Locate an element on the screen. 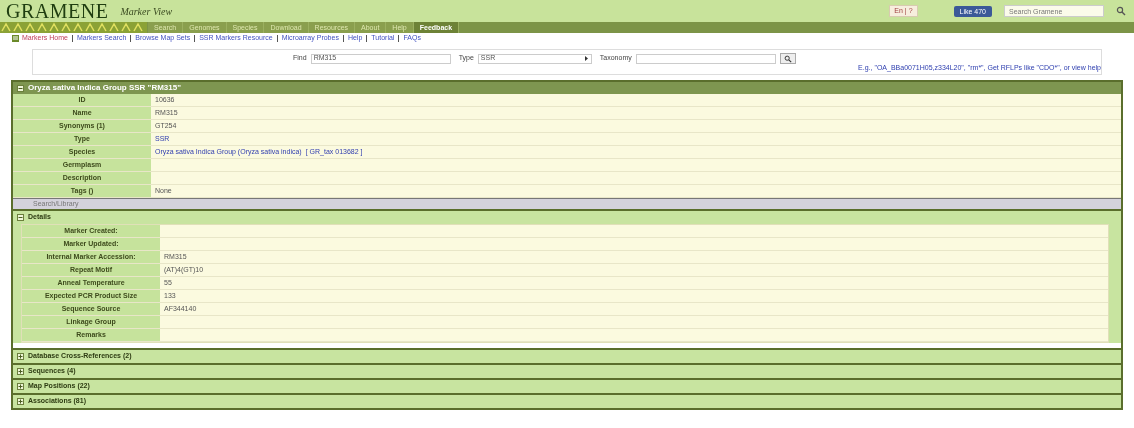 Image resolution: width=1134 pixels, height=428 pixels. dropdown-icon is located at coordinates (586, 58).